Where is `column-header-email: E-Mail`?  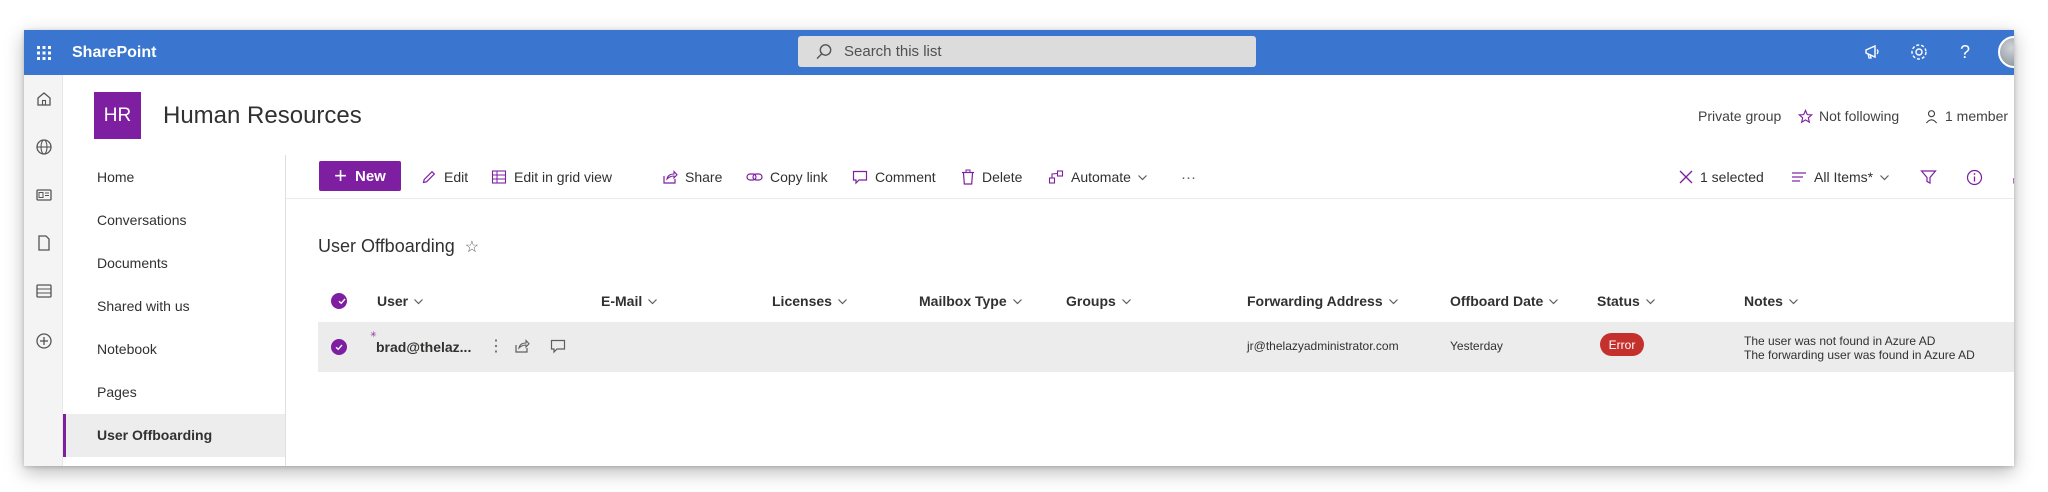
column-header-email: E-Mail is located at coordinates (629, 301).